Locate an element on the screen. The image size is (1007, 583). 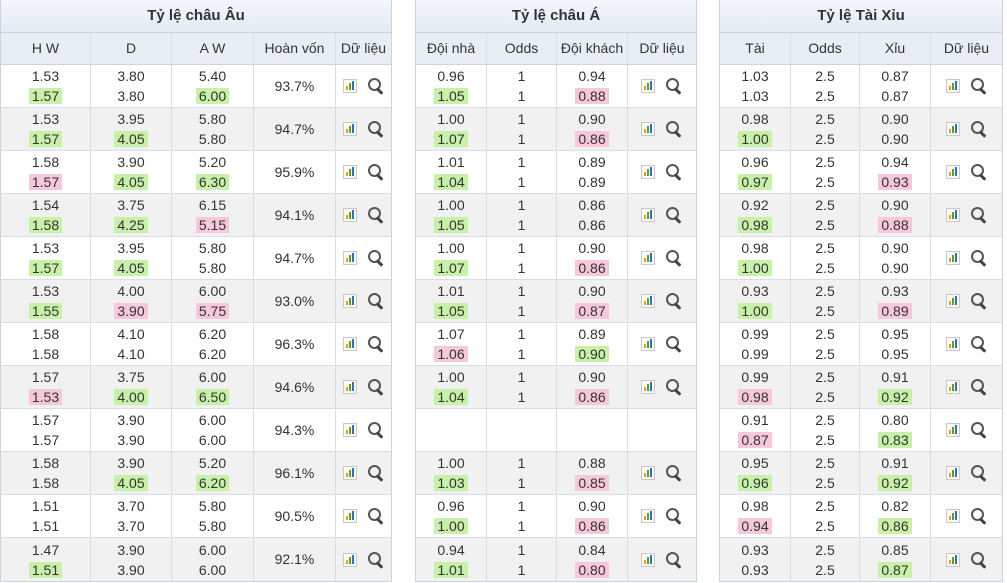
payout-rate: 94.1% is located at coordinates (295, 215).